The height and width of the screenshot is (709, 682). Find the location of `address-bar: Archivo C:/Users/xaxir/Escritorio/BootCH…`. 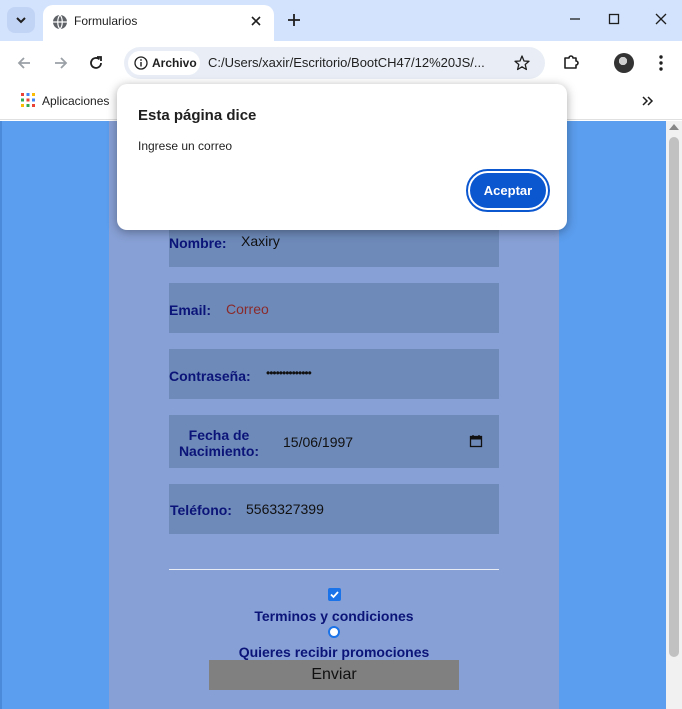

address-bar: Archivo C:/Users/xaxir/Escritorio/BootCH… is located at coordinates (334, 63).